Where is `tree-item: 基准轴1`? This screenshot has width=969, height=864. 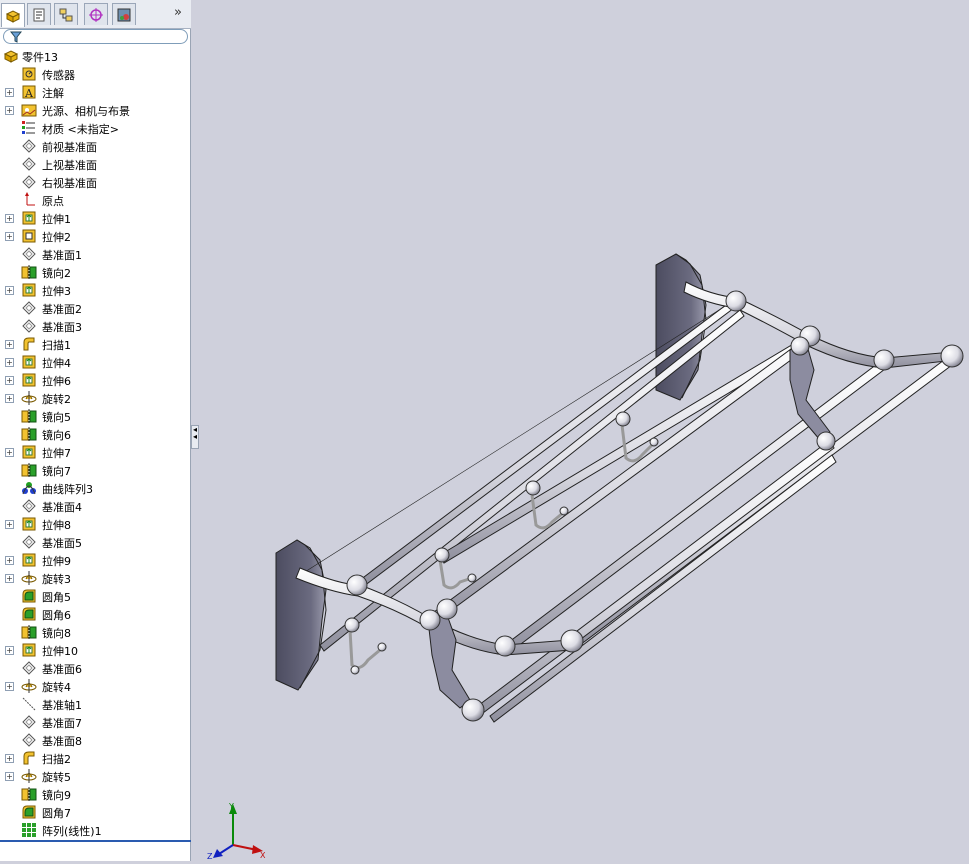
tree-item: 基准轴1 is located at coordinates (95, 704).